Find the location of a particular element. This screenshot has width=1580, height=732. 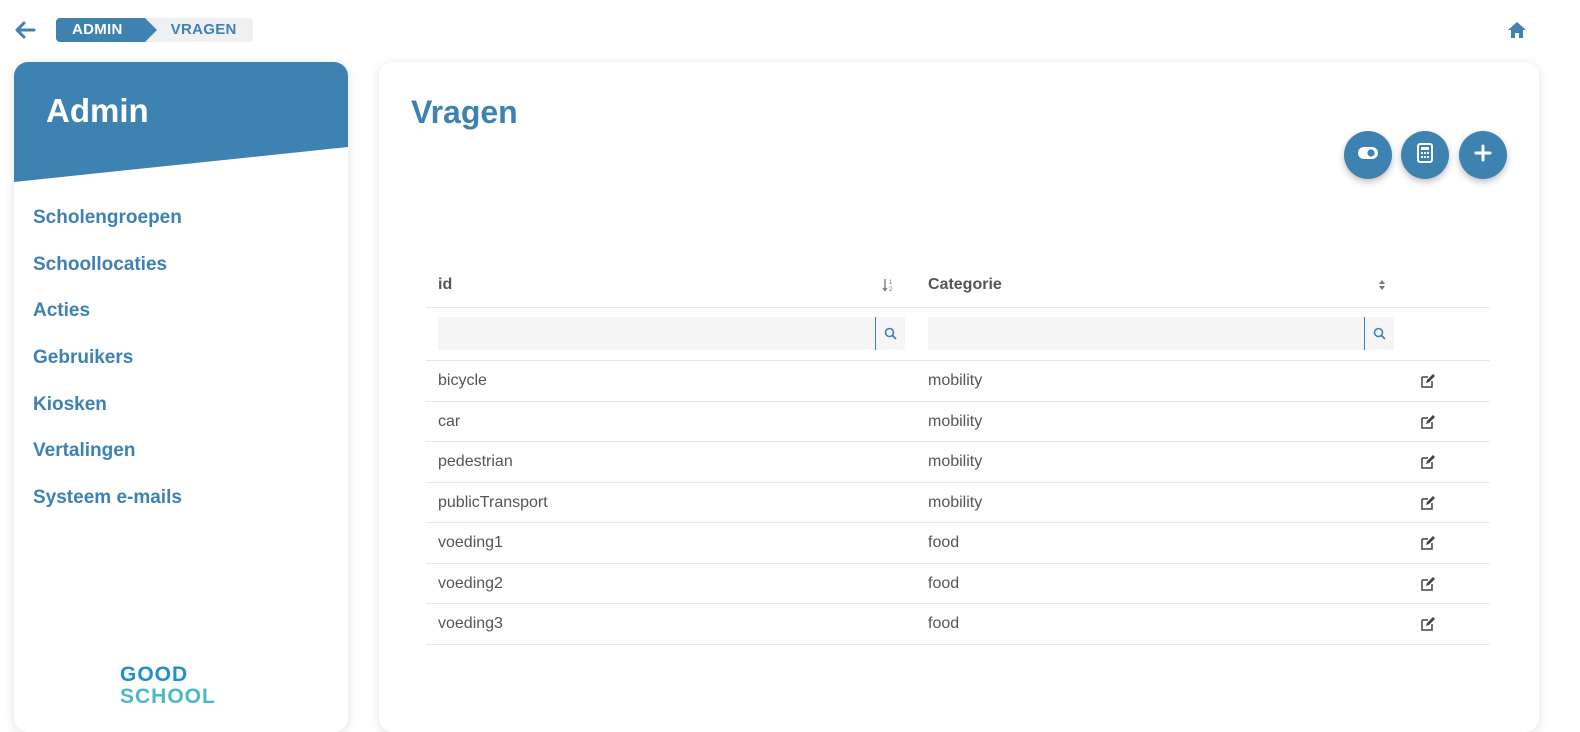

categorie-filter-search-icon is located at coordinates (1379, 333).